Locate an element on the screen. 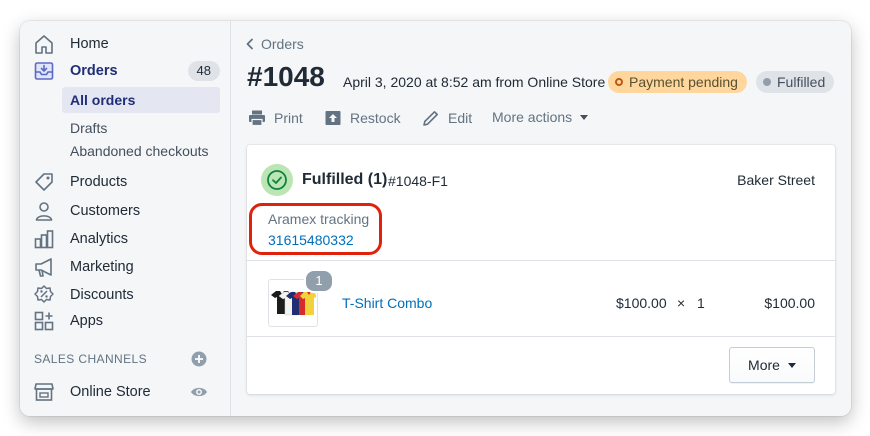 This screenshot has height=436, width=870. printer-icon is located at coordinates (257, 118).